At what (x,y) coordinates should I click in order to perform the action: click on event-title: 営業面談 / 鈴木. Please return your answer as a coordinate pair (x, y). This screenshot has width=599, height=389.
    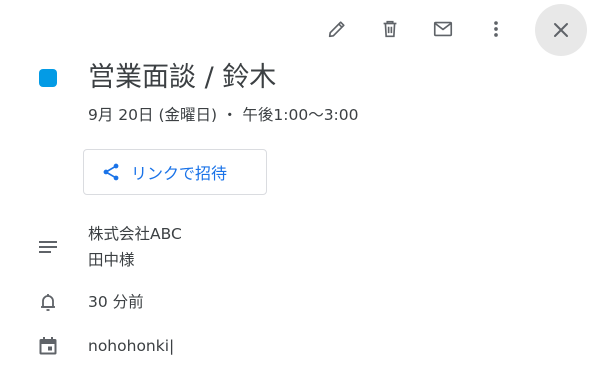
    Looking at the image, I should click on (182, 77).